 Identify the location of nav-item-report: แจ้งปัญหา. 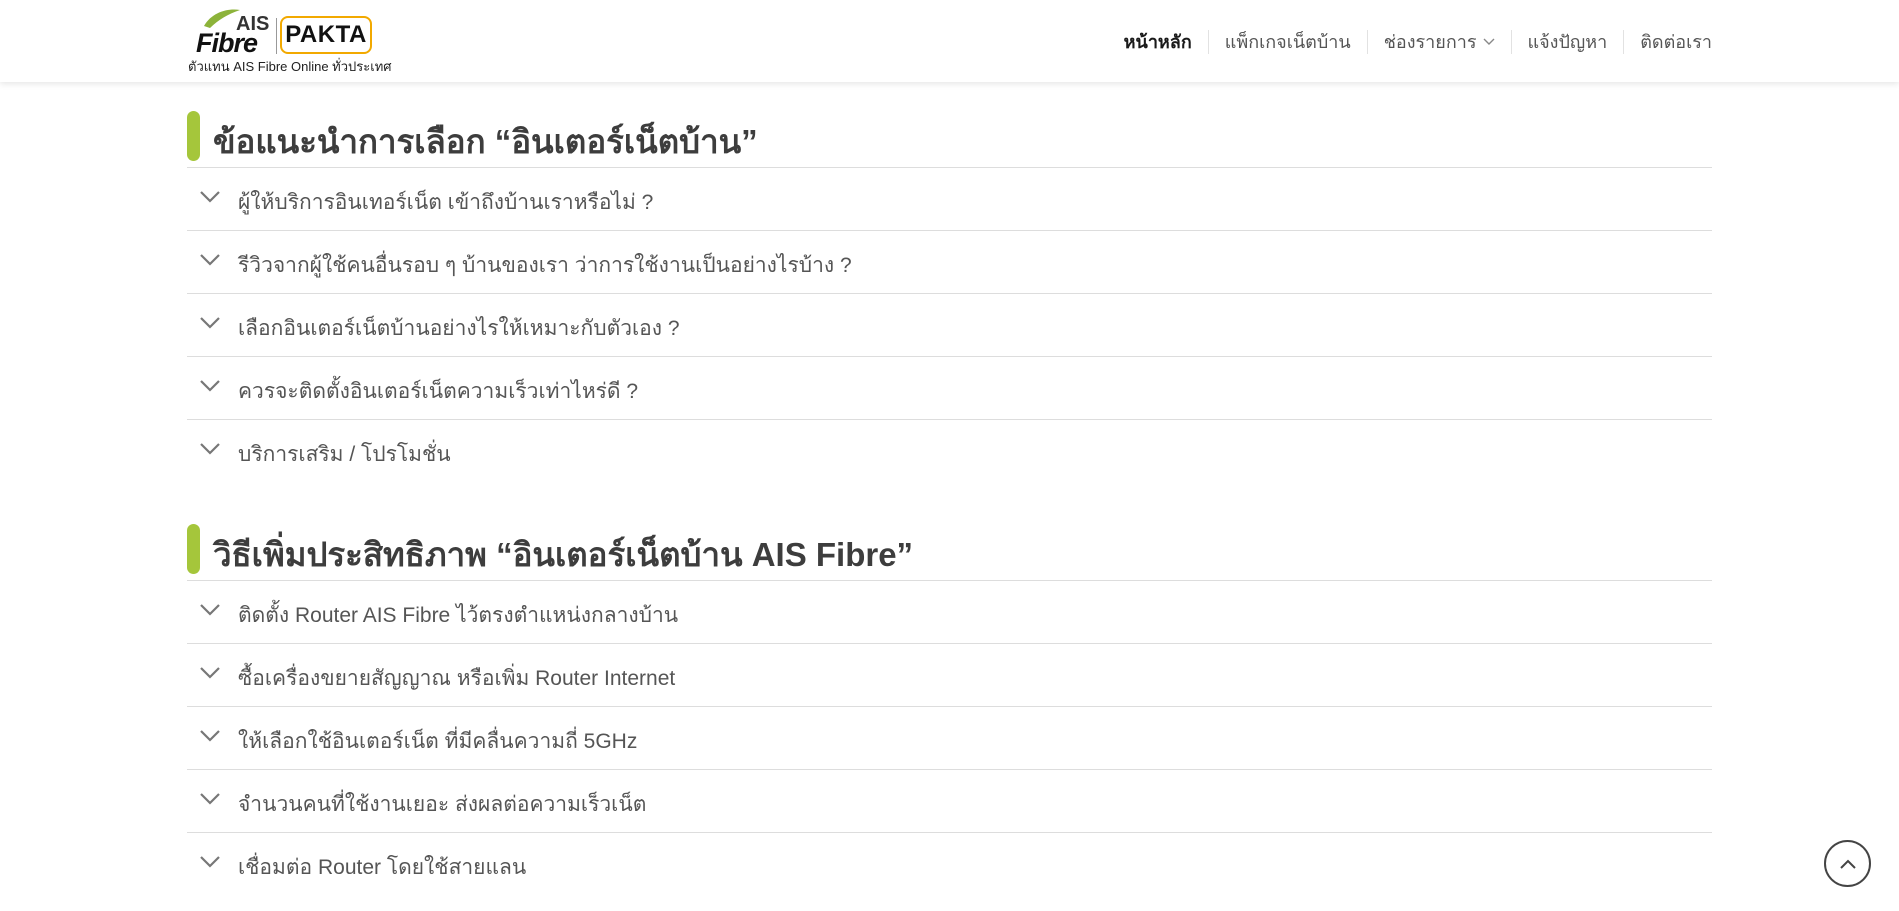
(1568, 42).